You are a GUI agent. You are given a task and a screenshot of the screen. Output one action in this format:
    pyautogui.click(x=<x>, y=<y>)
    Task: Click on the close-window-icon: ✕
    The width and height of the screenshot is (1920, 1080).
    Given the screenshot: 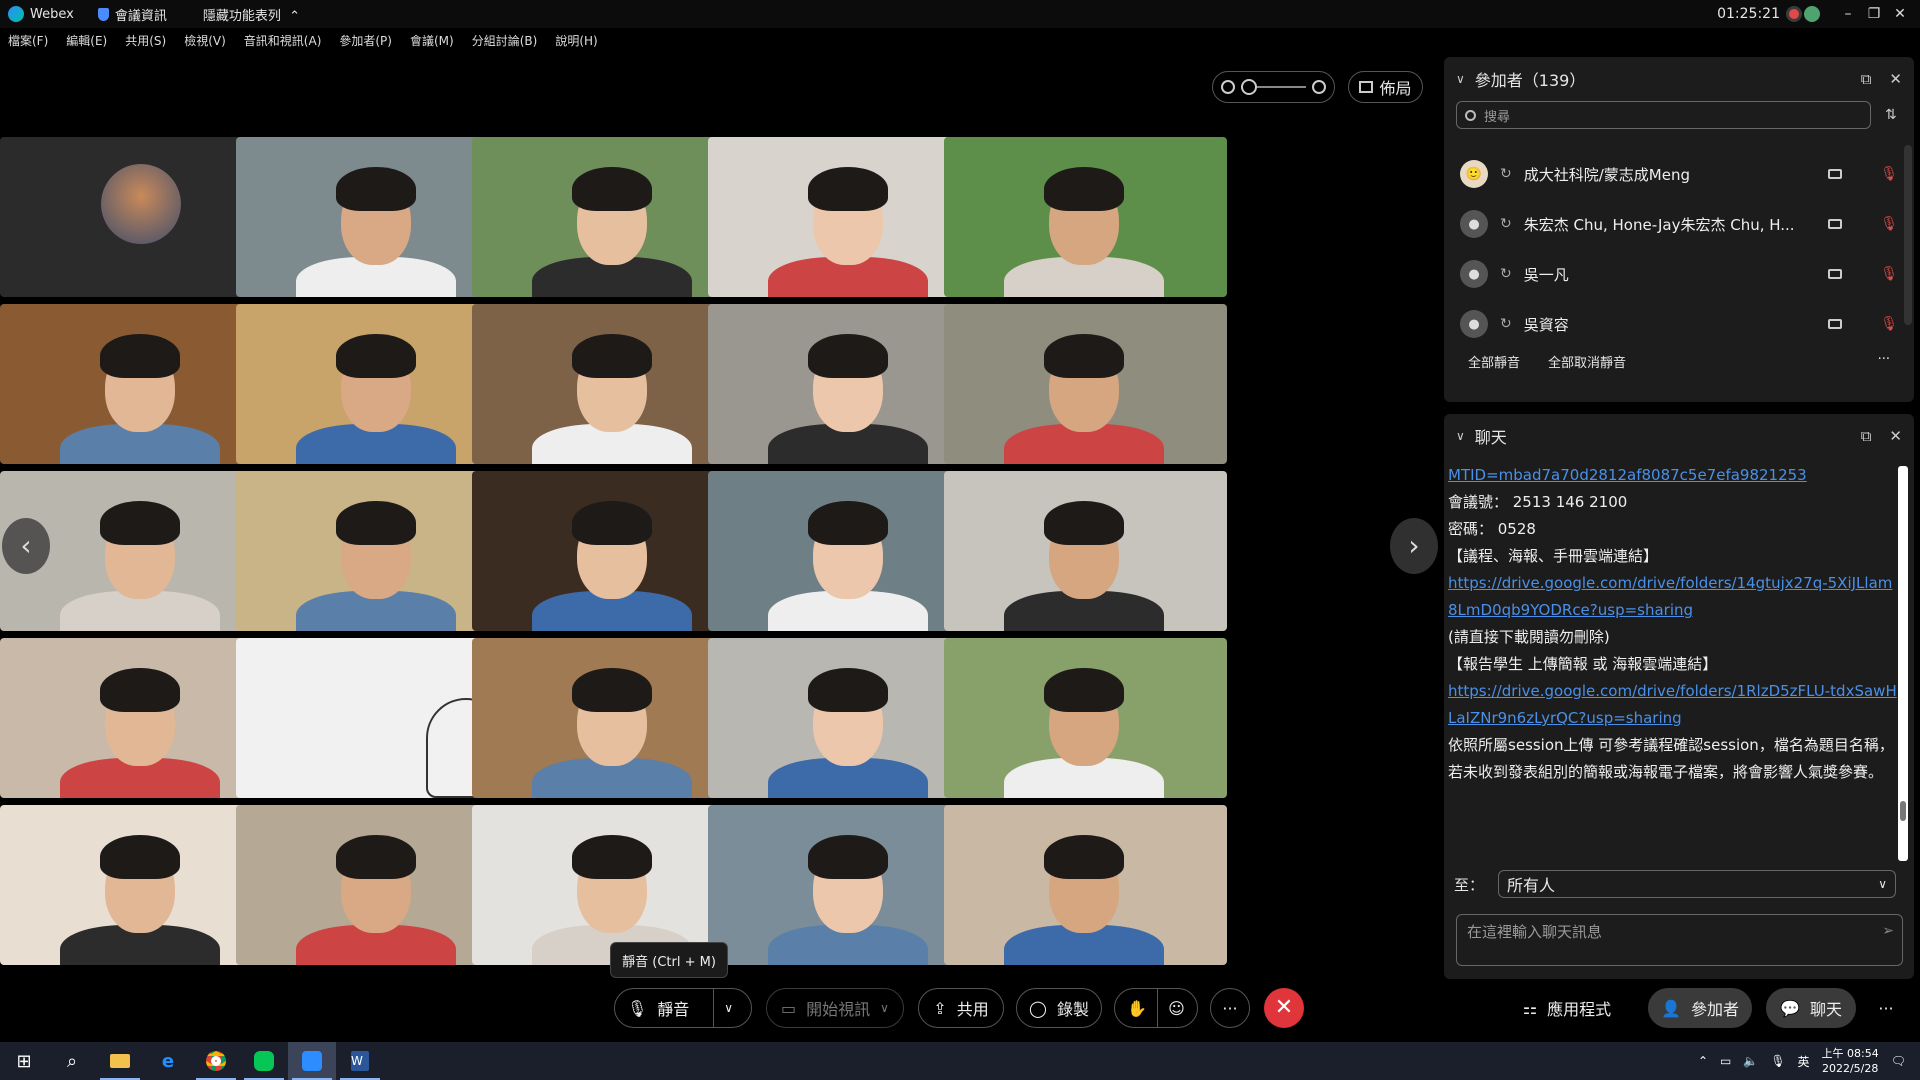 What is the action you would take?
    pyautogui.click(x=1900, y=14)
    